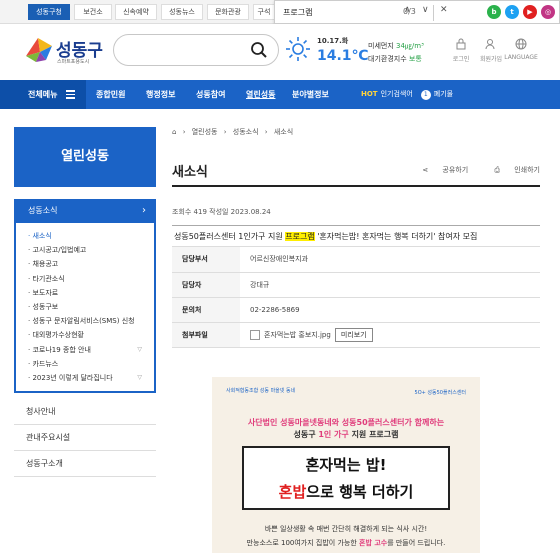 Image resolution: width=560 pixels, height=553 pixels. I want to click on sidebar-item-label: 보도자료, so click(45, 292).